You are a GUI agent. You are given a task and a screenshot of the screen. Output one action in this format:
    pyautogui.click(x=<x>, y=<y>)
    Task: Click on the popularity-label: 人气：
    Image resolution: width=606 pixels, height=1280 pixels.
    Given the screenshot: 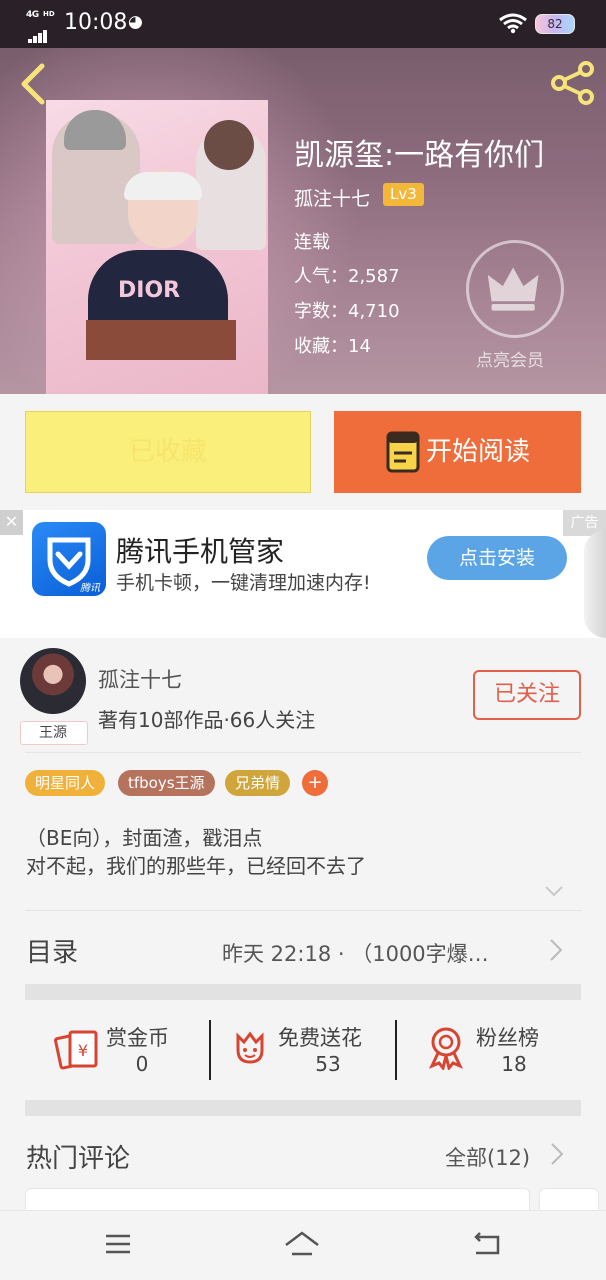 What is the action you would take?
    pyautogui.click(x=321, y=276)
    